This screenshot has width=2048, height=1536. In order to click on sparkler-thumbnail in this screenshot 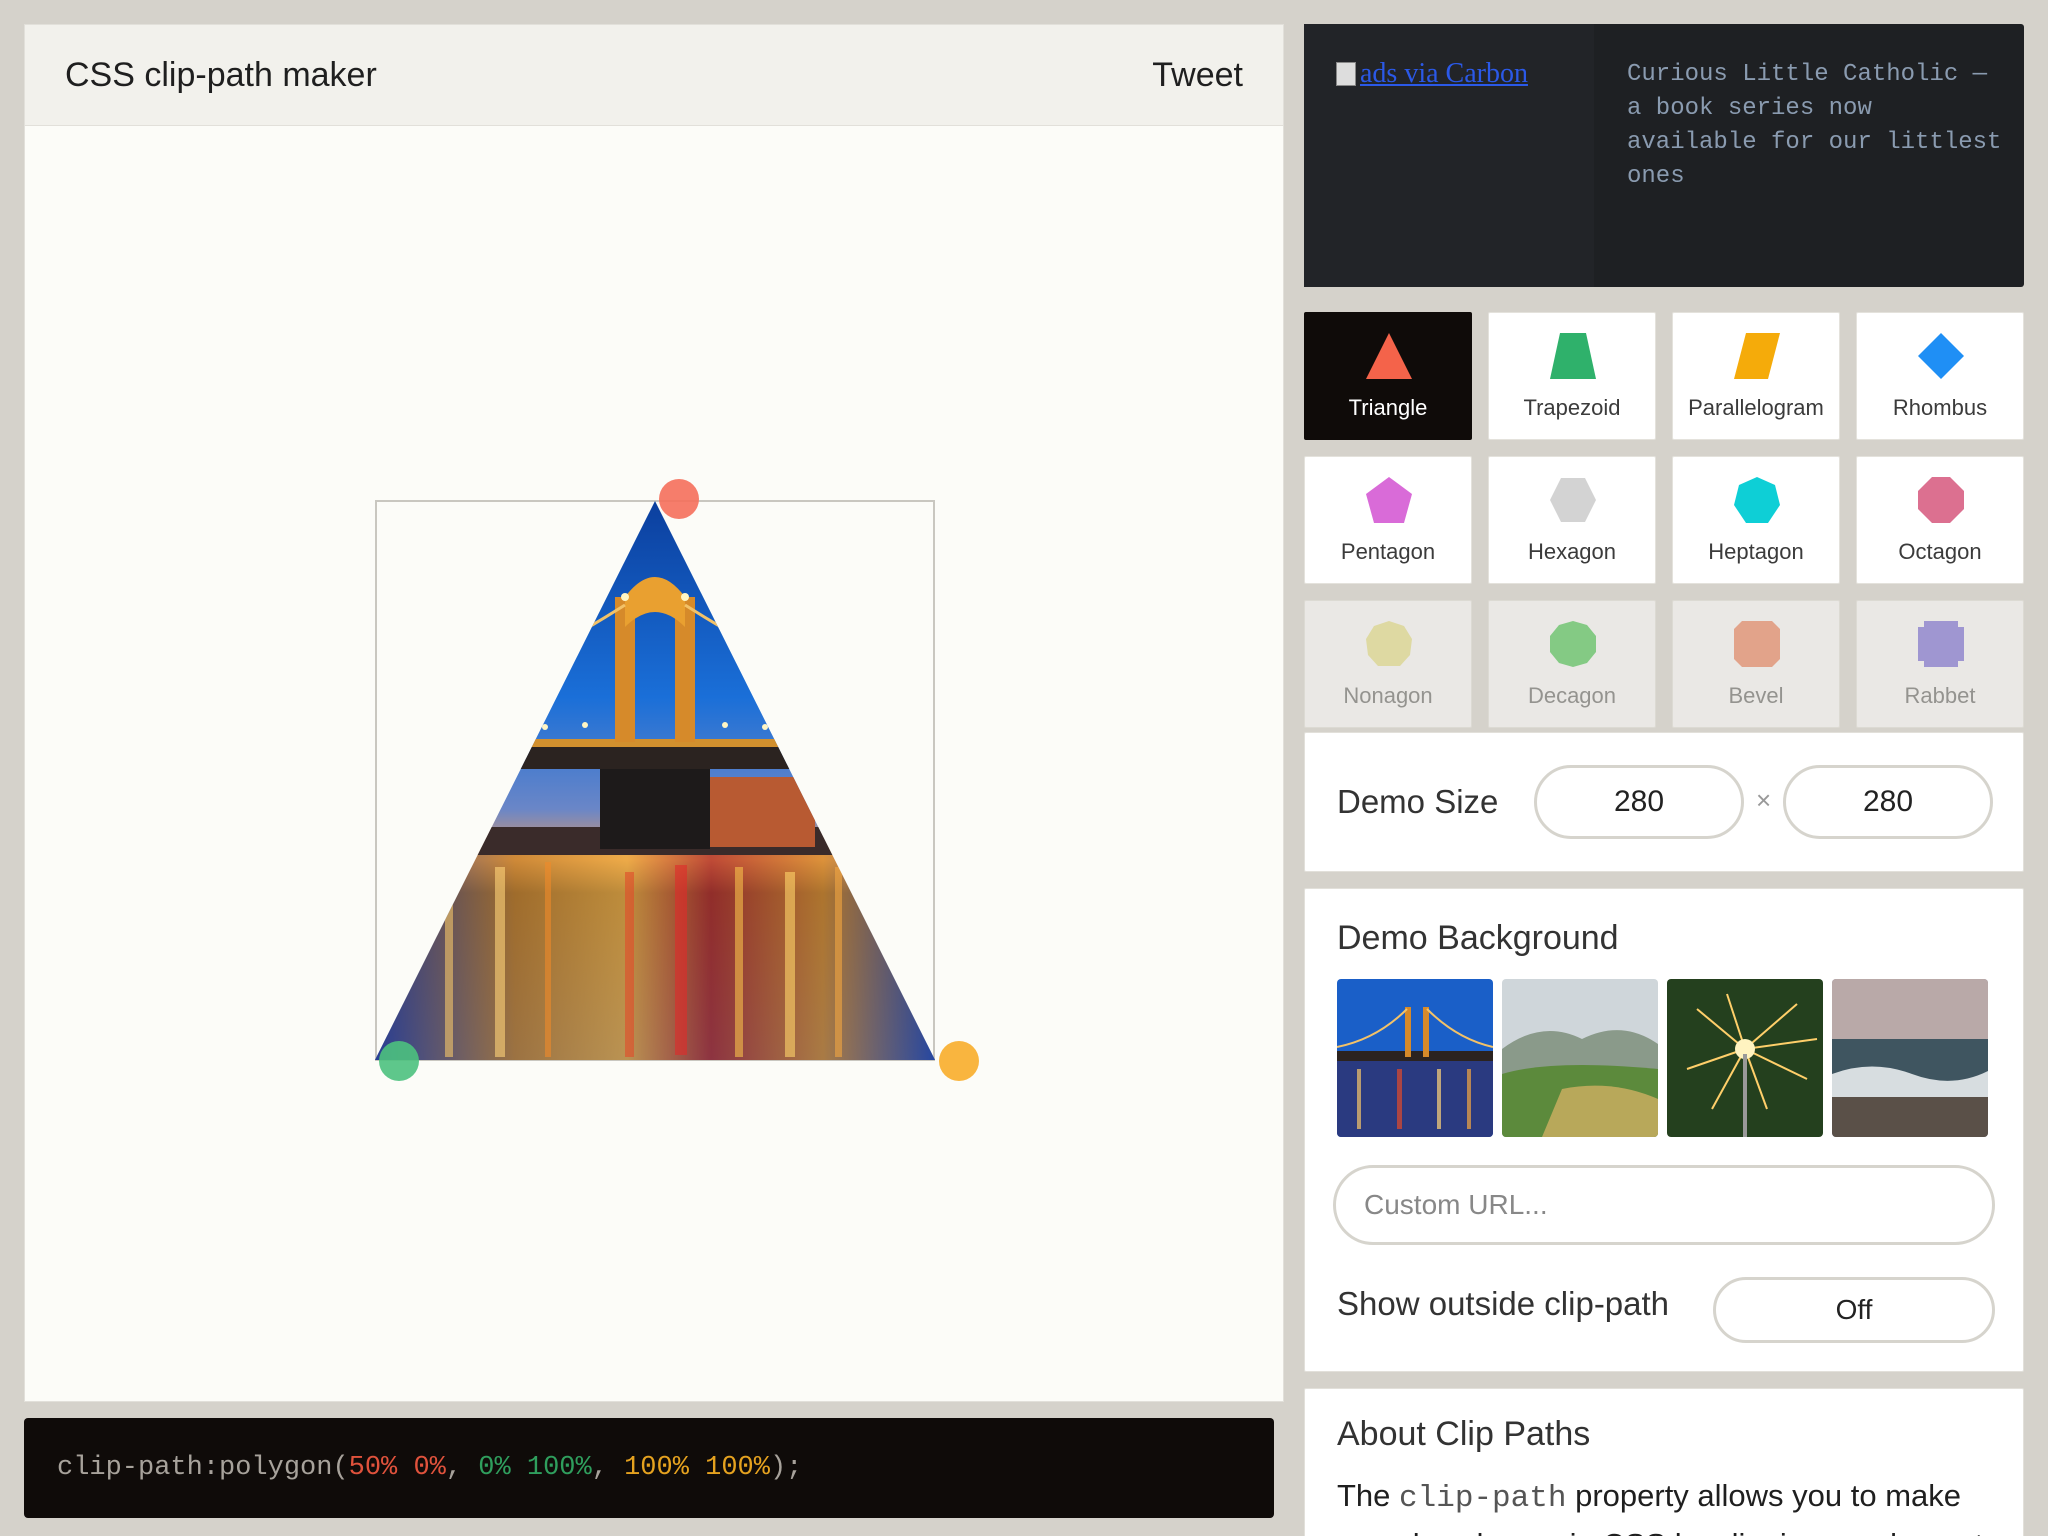, I will do `click(1745, 1058)`.